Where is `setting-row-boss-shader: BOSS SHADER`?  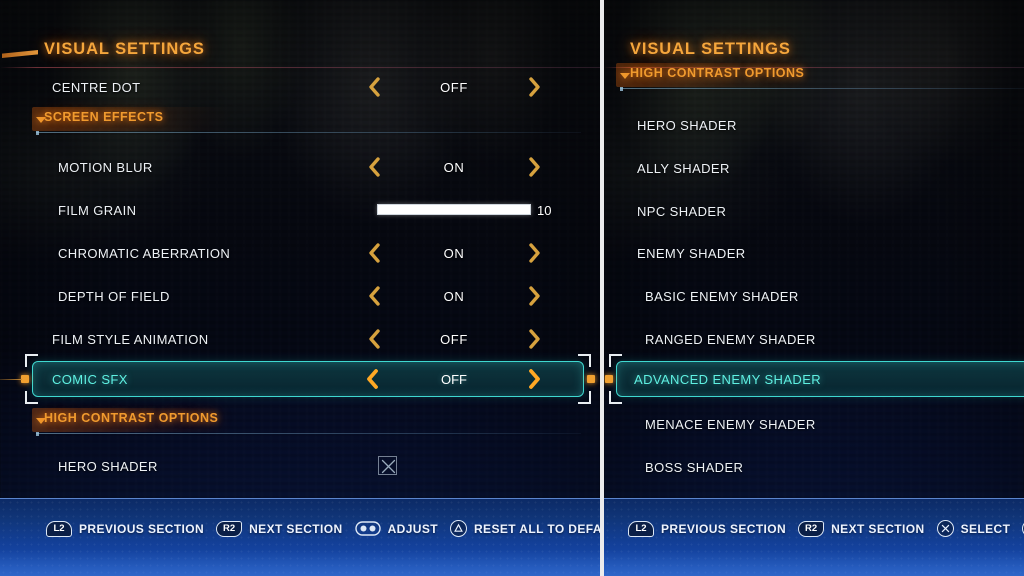 setting-row-boss-shader: BOSS SHADER is located at coordinates (814, 467).